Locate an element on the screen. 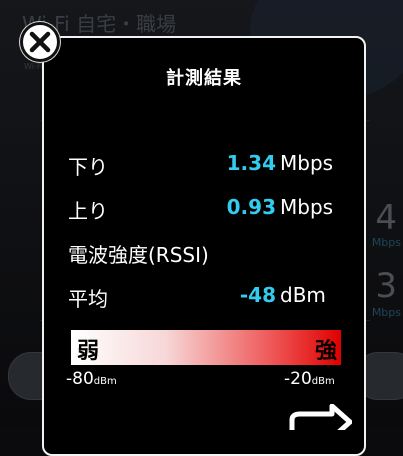  average-value: -48 is located at coordinates (257, 295).